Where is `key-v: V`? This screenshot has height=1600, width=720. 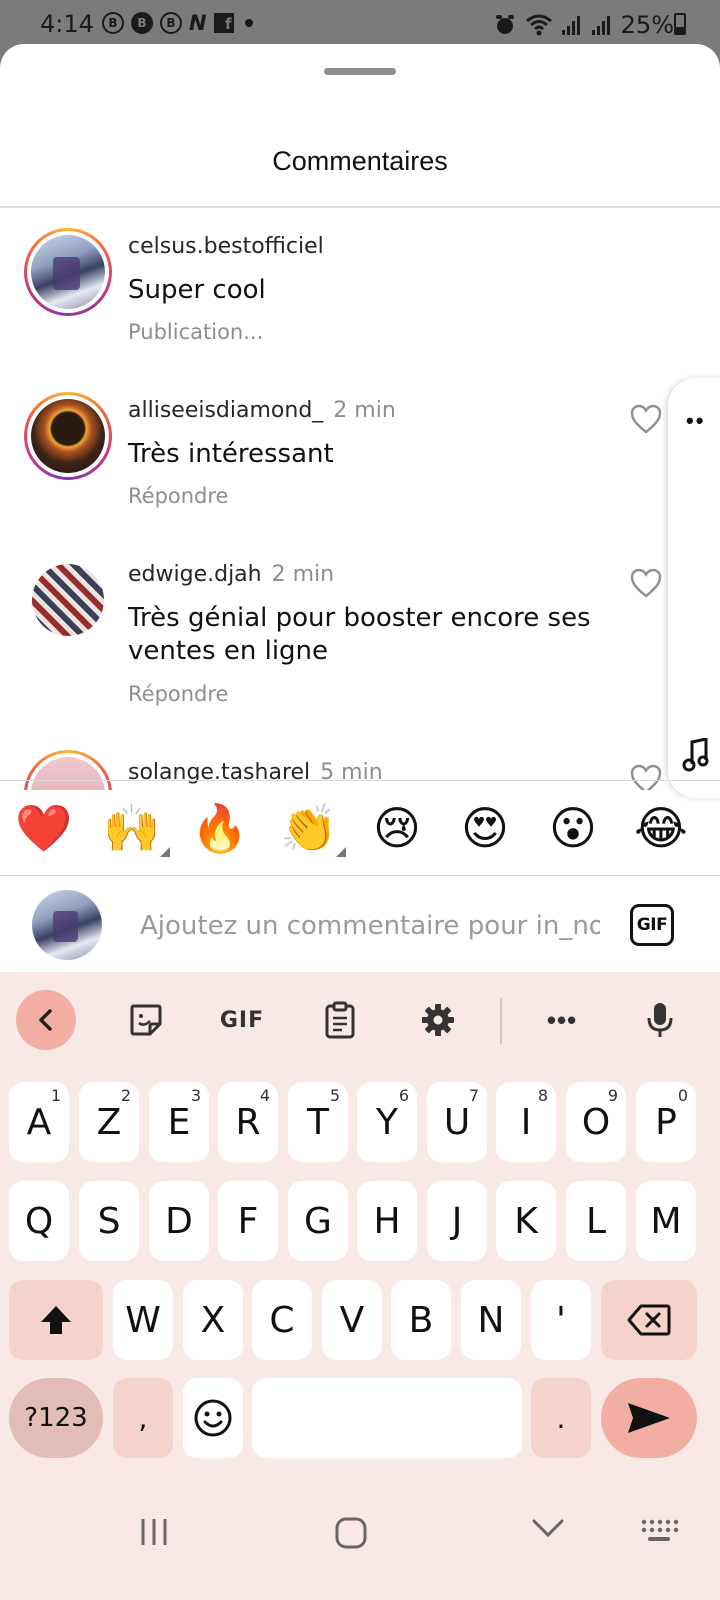 key-v: V is located at coordinates (352, 1320).